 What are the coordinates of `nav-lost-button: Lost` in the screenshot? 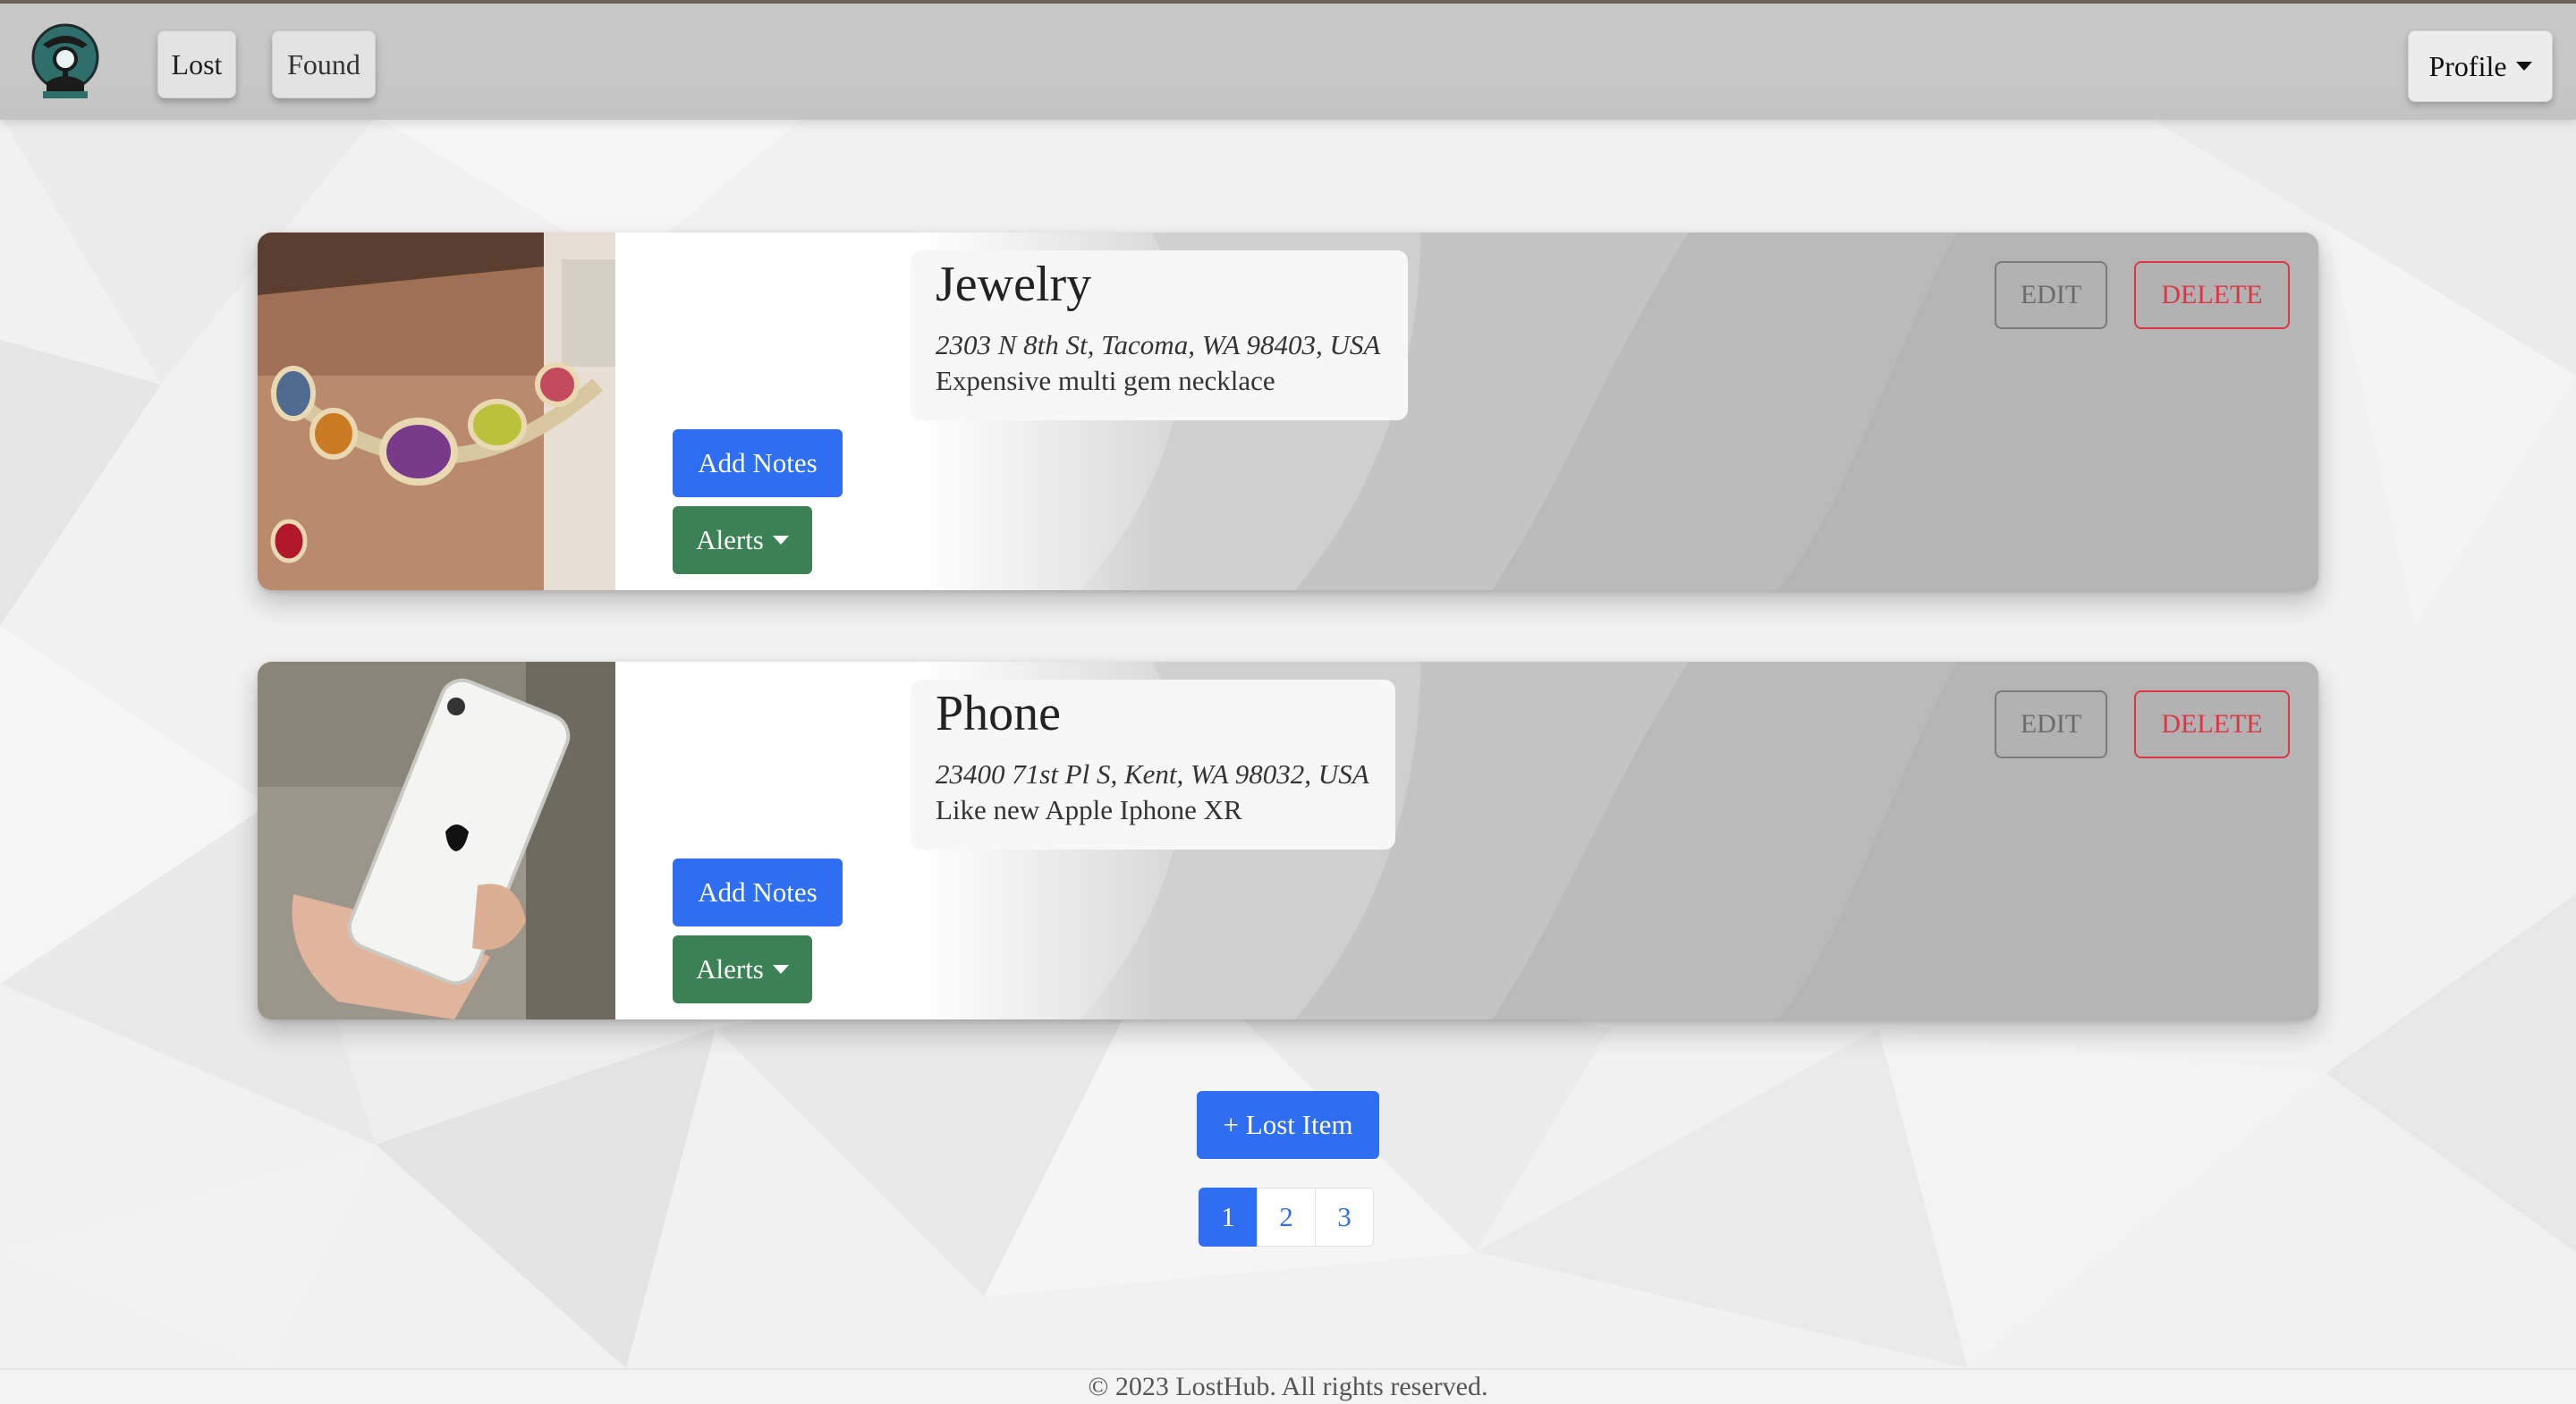 It's located at (196, 64).